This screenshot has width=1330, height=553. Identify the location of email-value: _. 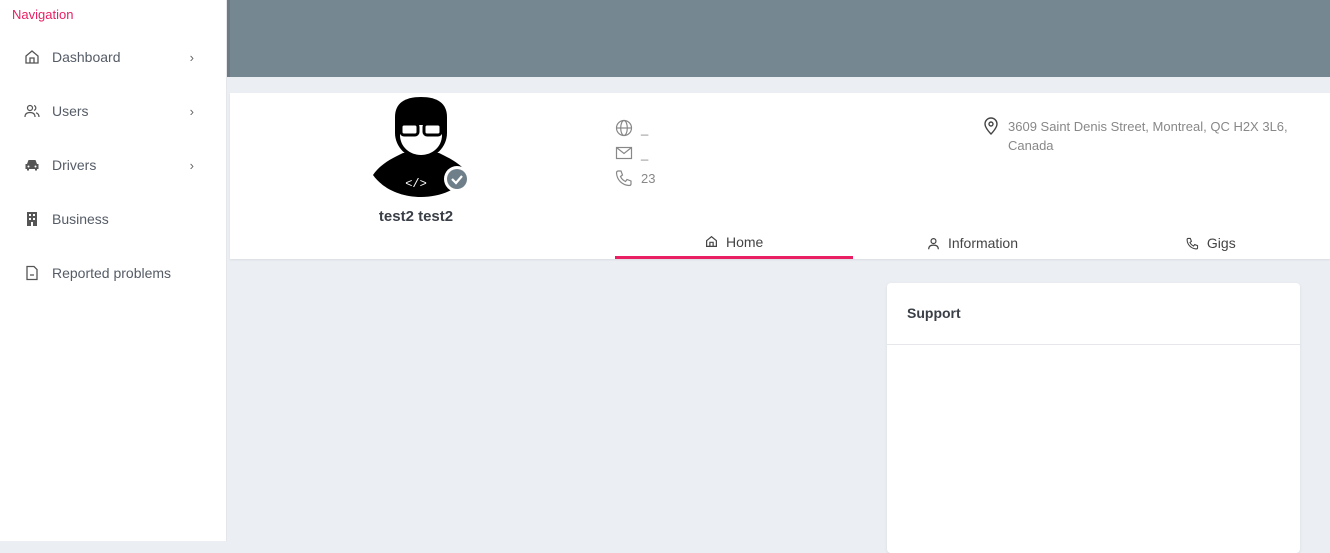
(645, 153).